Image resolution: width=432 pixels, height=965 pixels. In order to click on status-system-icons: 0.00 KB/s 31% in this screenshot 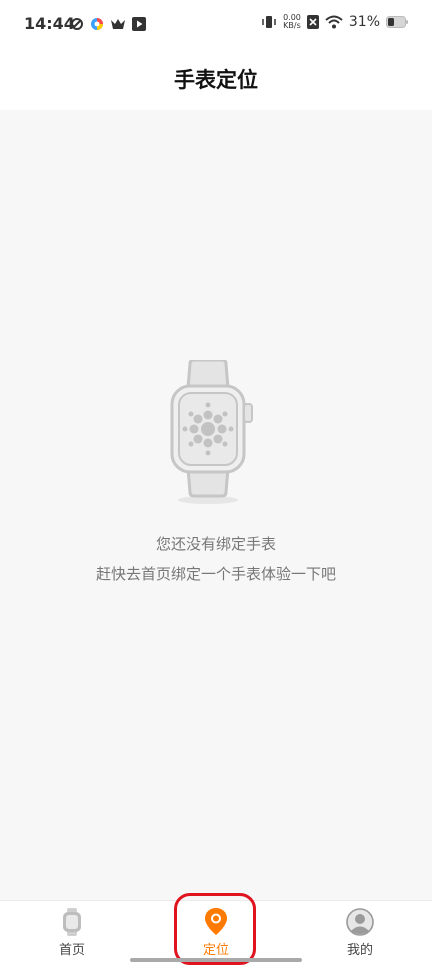, I will do `click(334, 22)`.